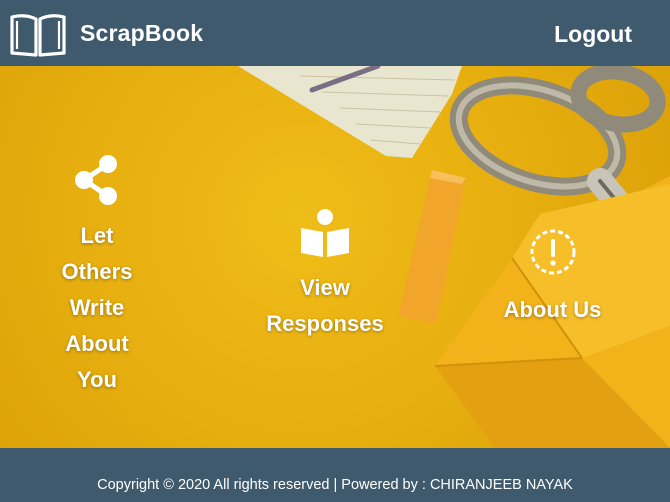 This screenshot has height=502, width=670. Describe the element at coordinates (552, 278) in the screenshot. I see `feature-about-us: About Us` at that location.